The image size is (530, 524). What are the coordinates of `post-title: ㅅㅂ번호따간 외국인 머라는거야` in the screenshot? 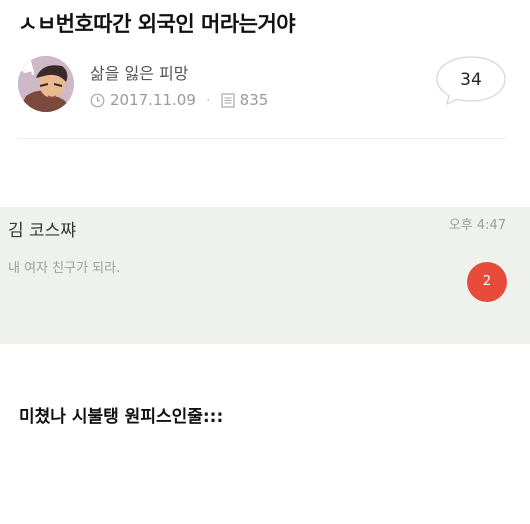 It's located at (157, 24).